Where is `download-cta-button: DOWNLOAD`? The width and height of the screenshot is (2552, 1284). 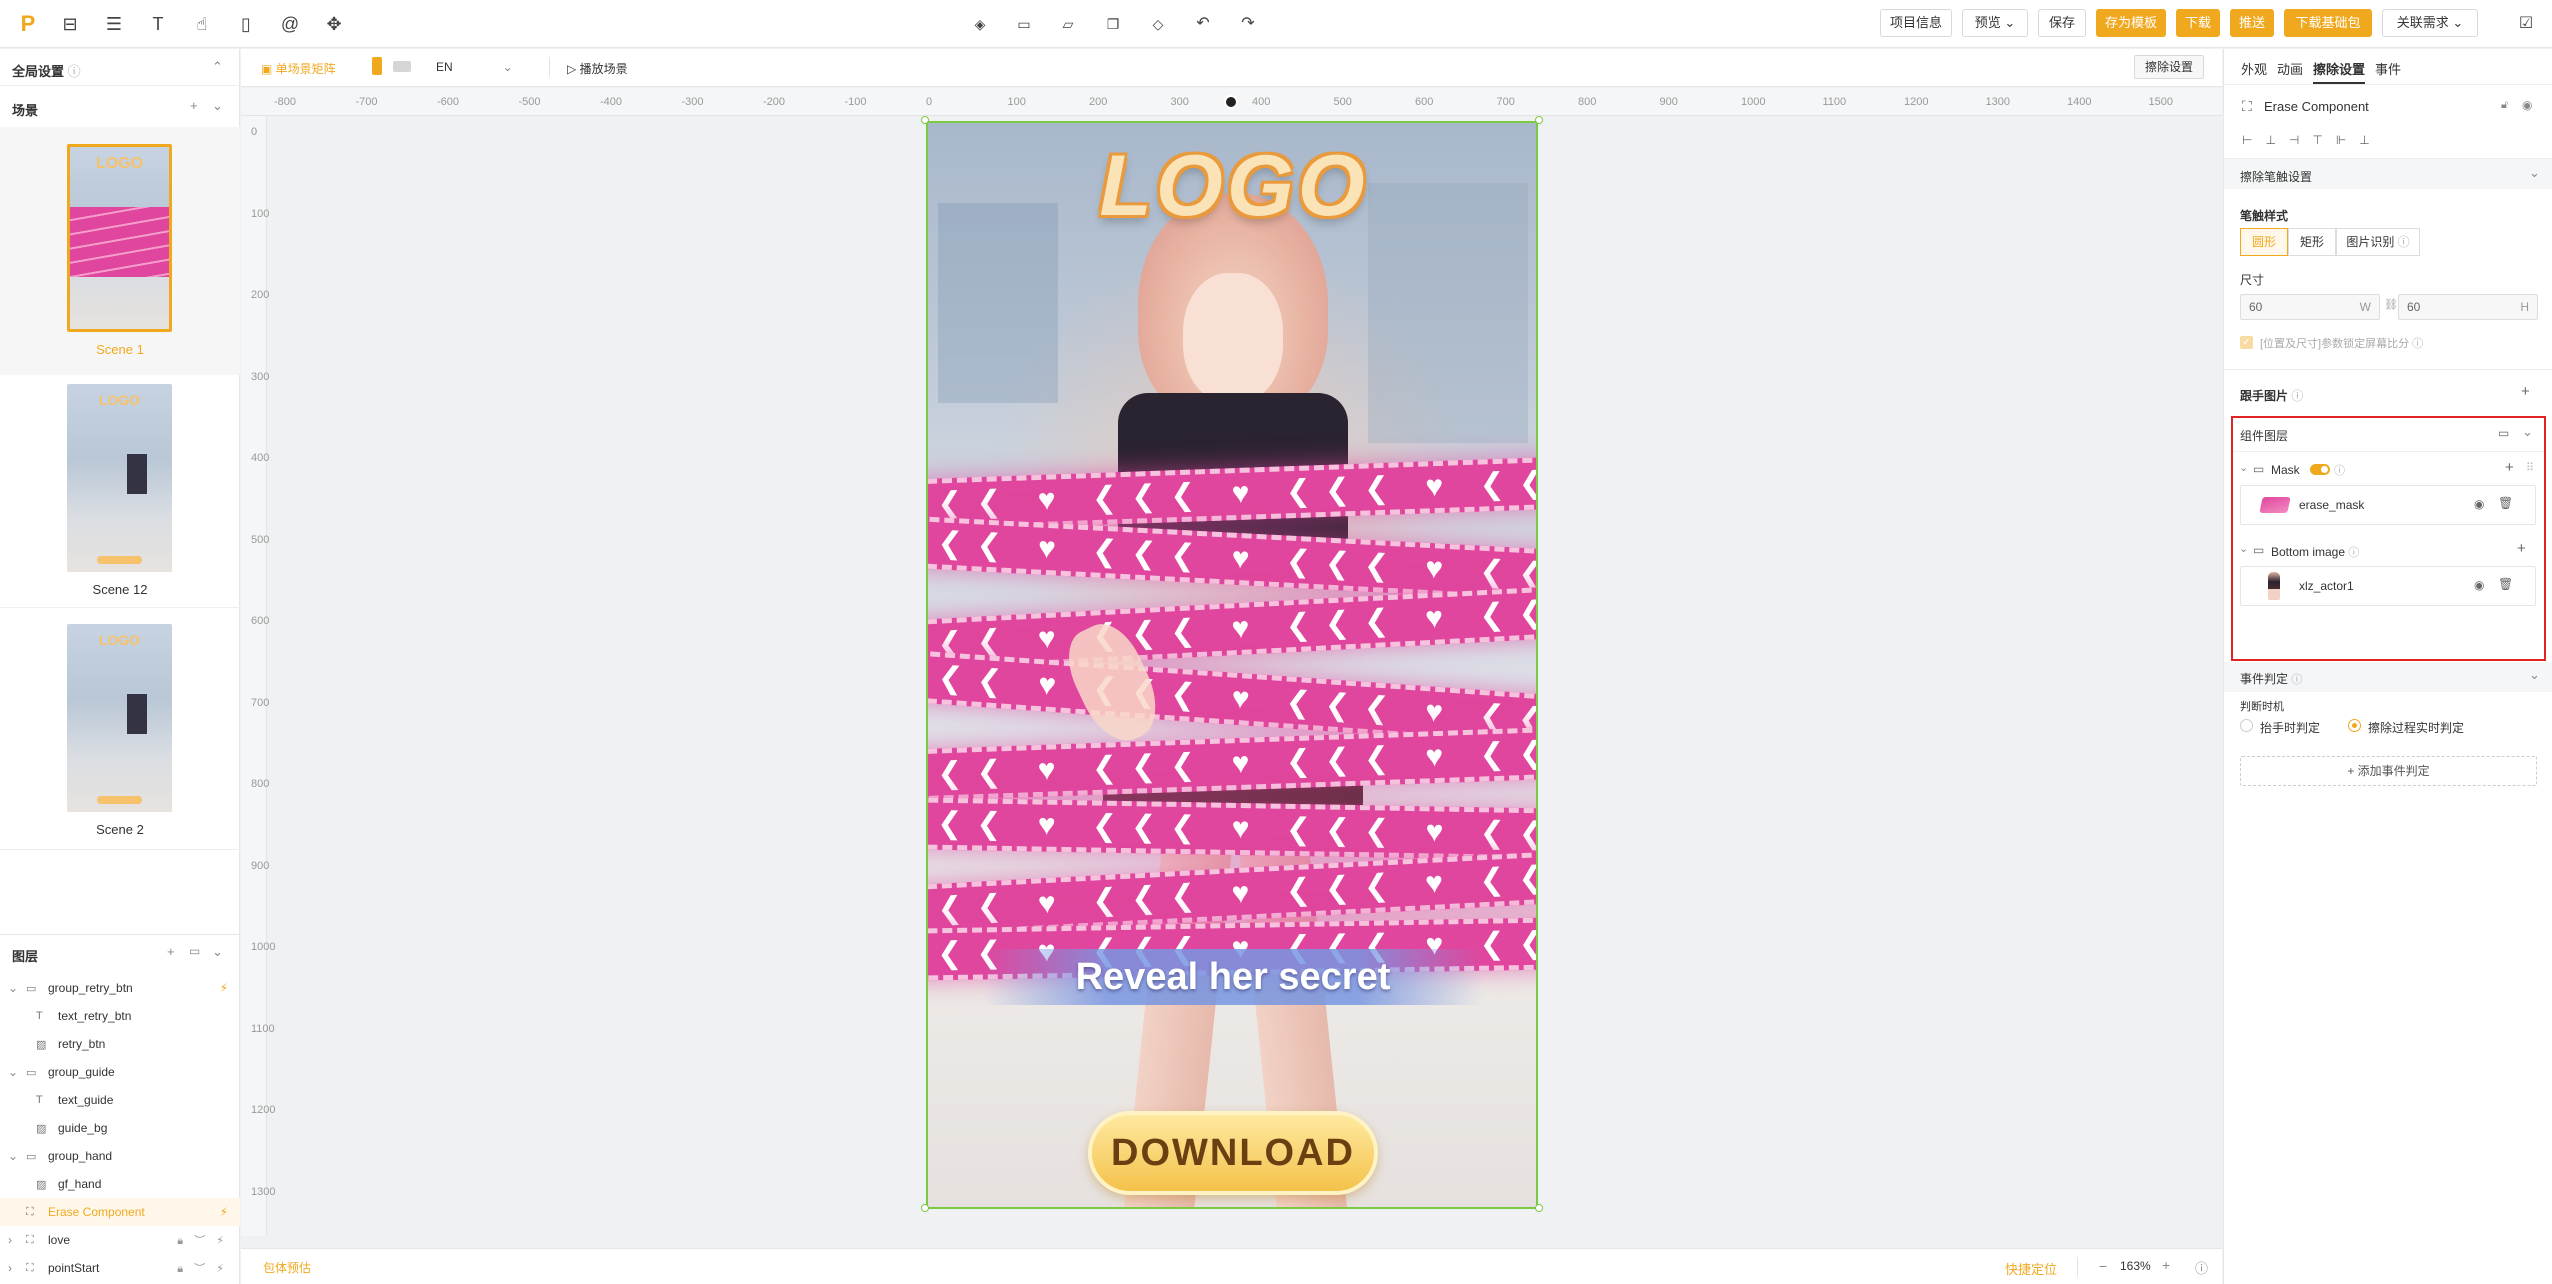
download-cta-button: DOWNLOAD is located at coordinates (1233, 1153).